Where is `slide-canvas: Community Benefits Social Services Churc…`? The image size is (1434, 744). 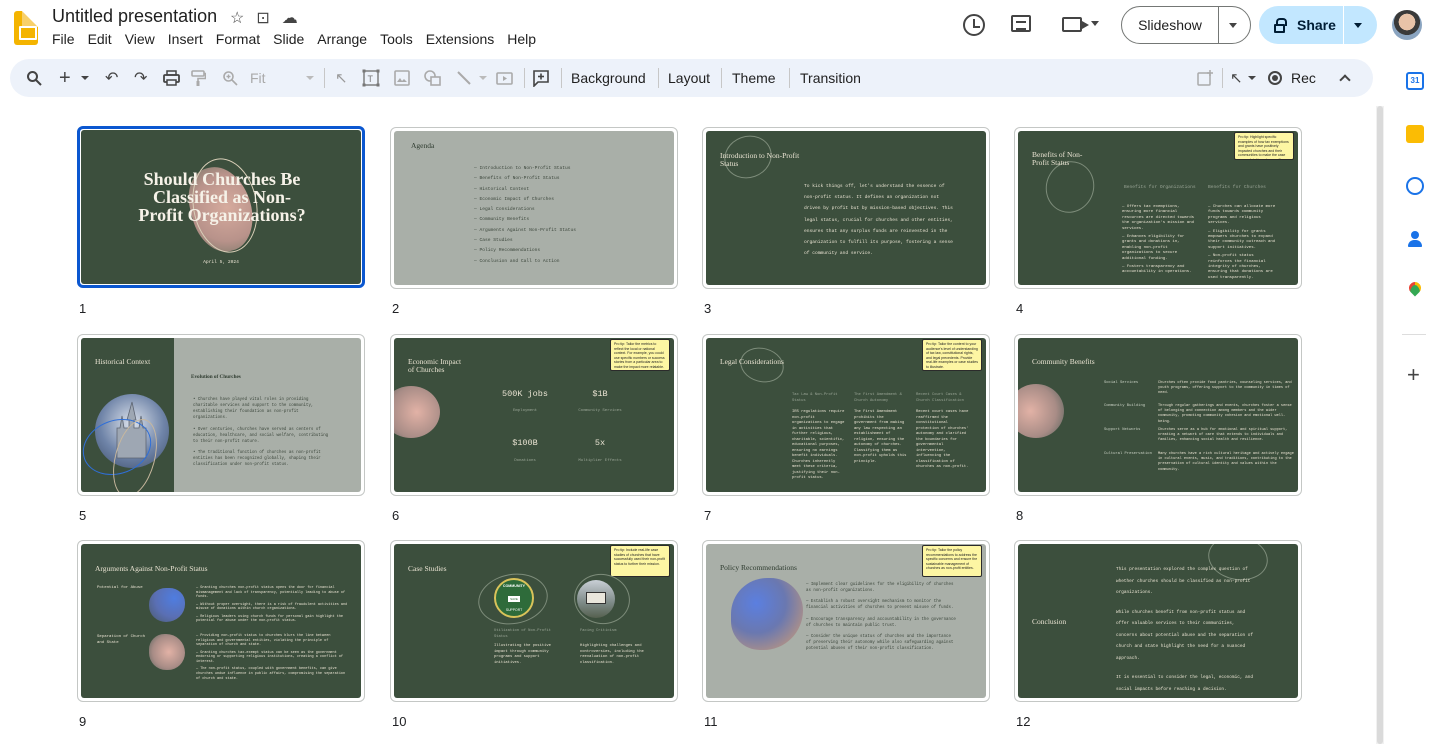 slide-canvas: Community Benefits Social Services Churc… is located at coordinates (1158, 415).